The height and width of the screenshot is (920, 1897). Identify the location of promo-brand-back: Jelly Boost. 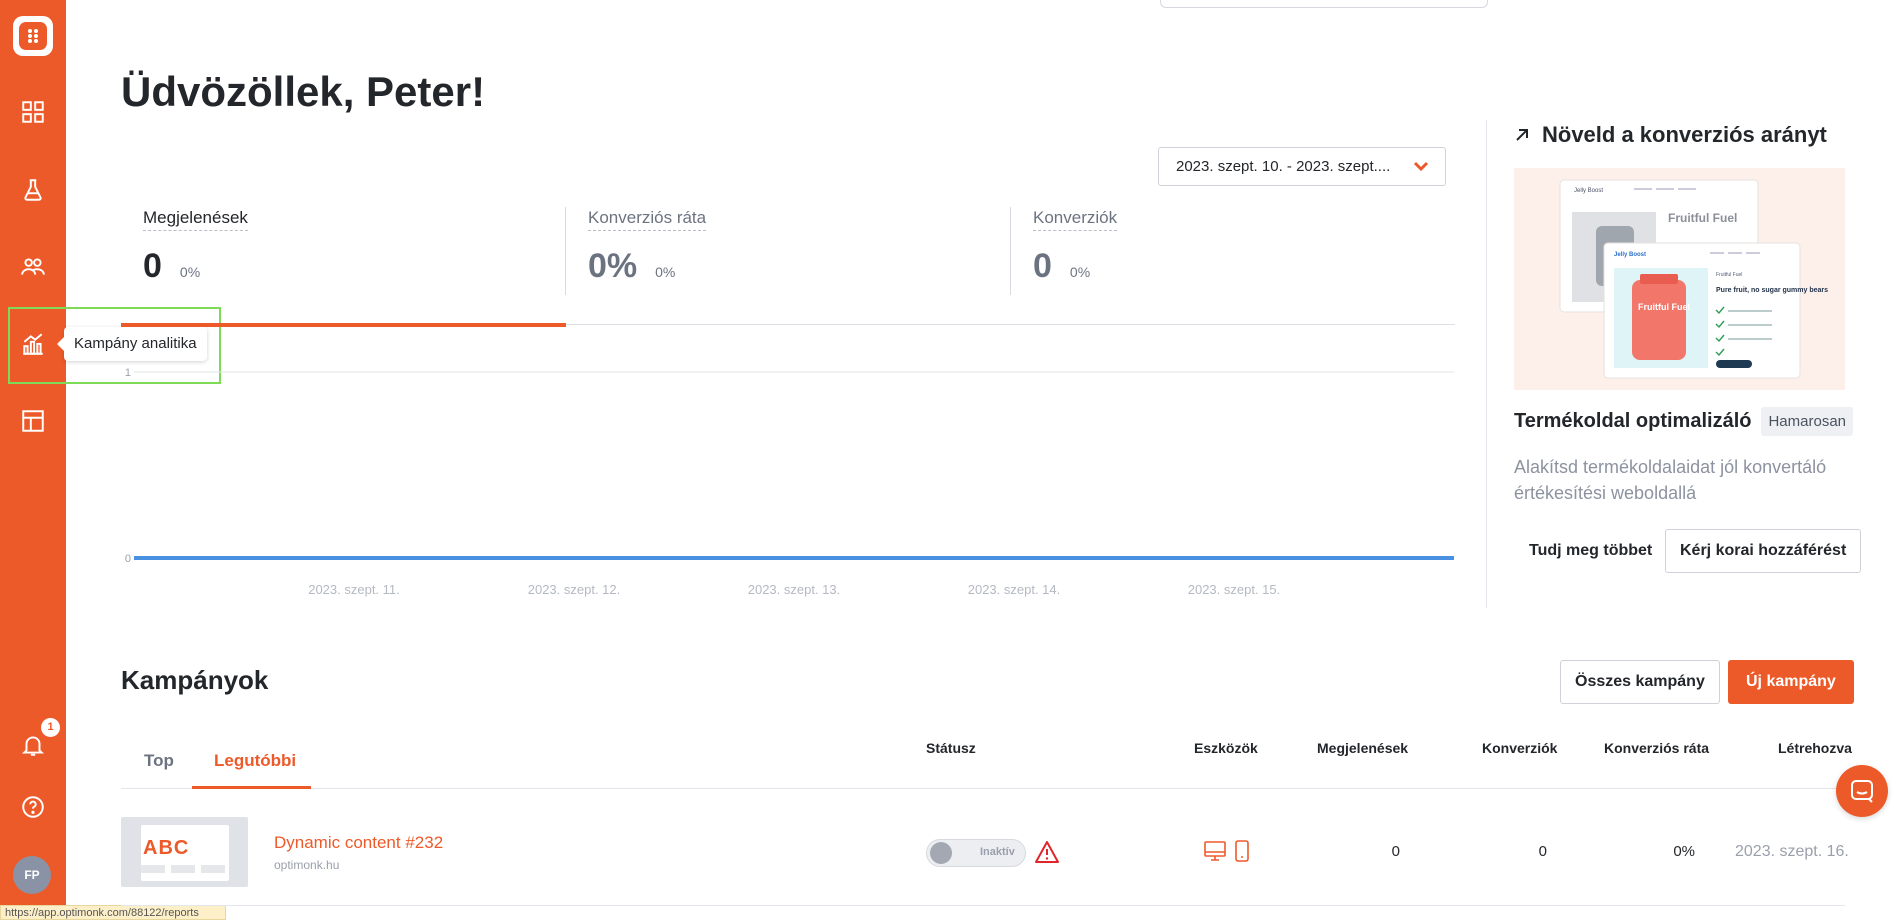
(1588, 191).